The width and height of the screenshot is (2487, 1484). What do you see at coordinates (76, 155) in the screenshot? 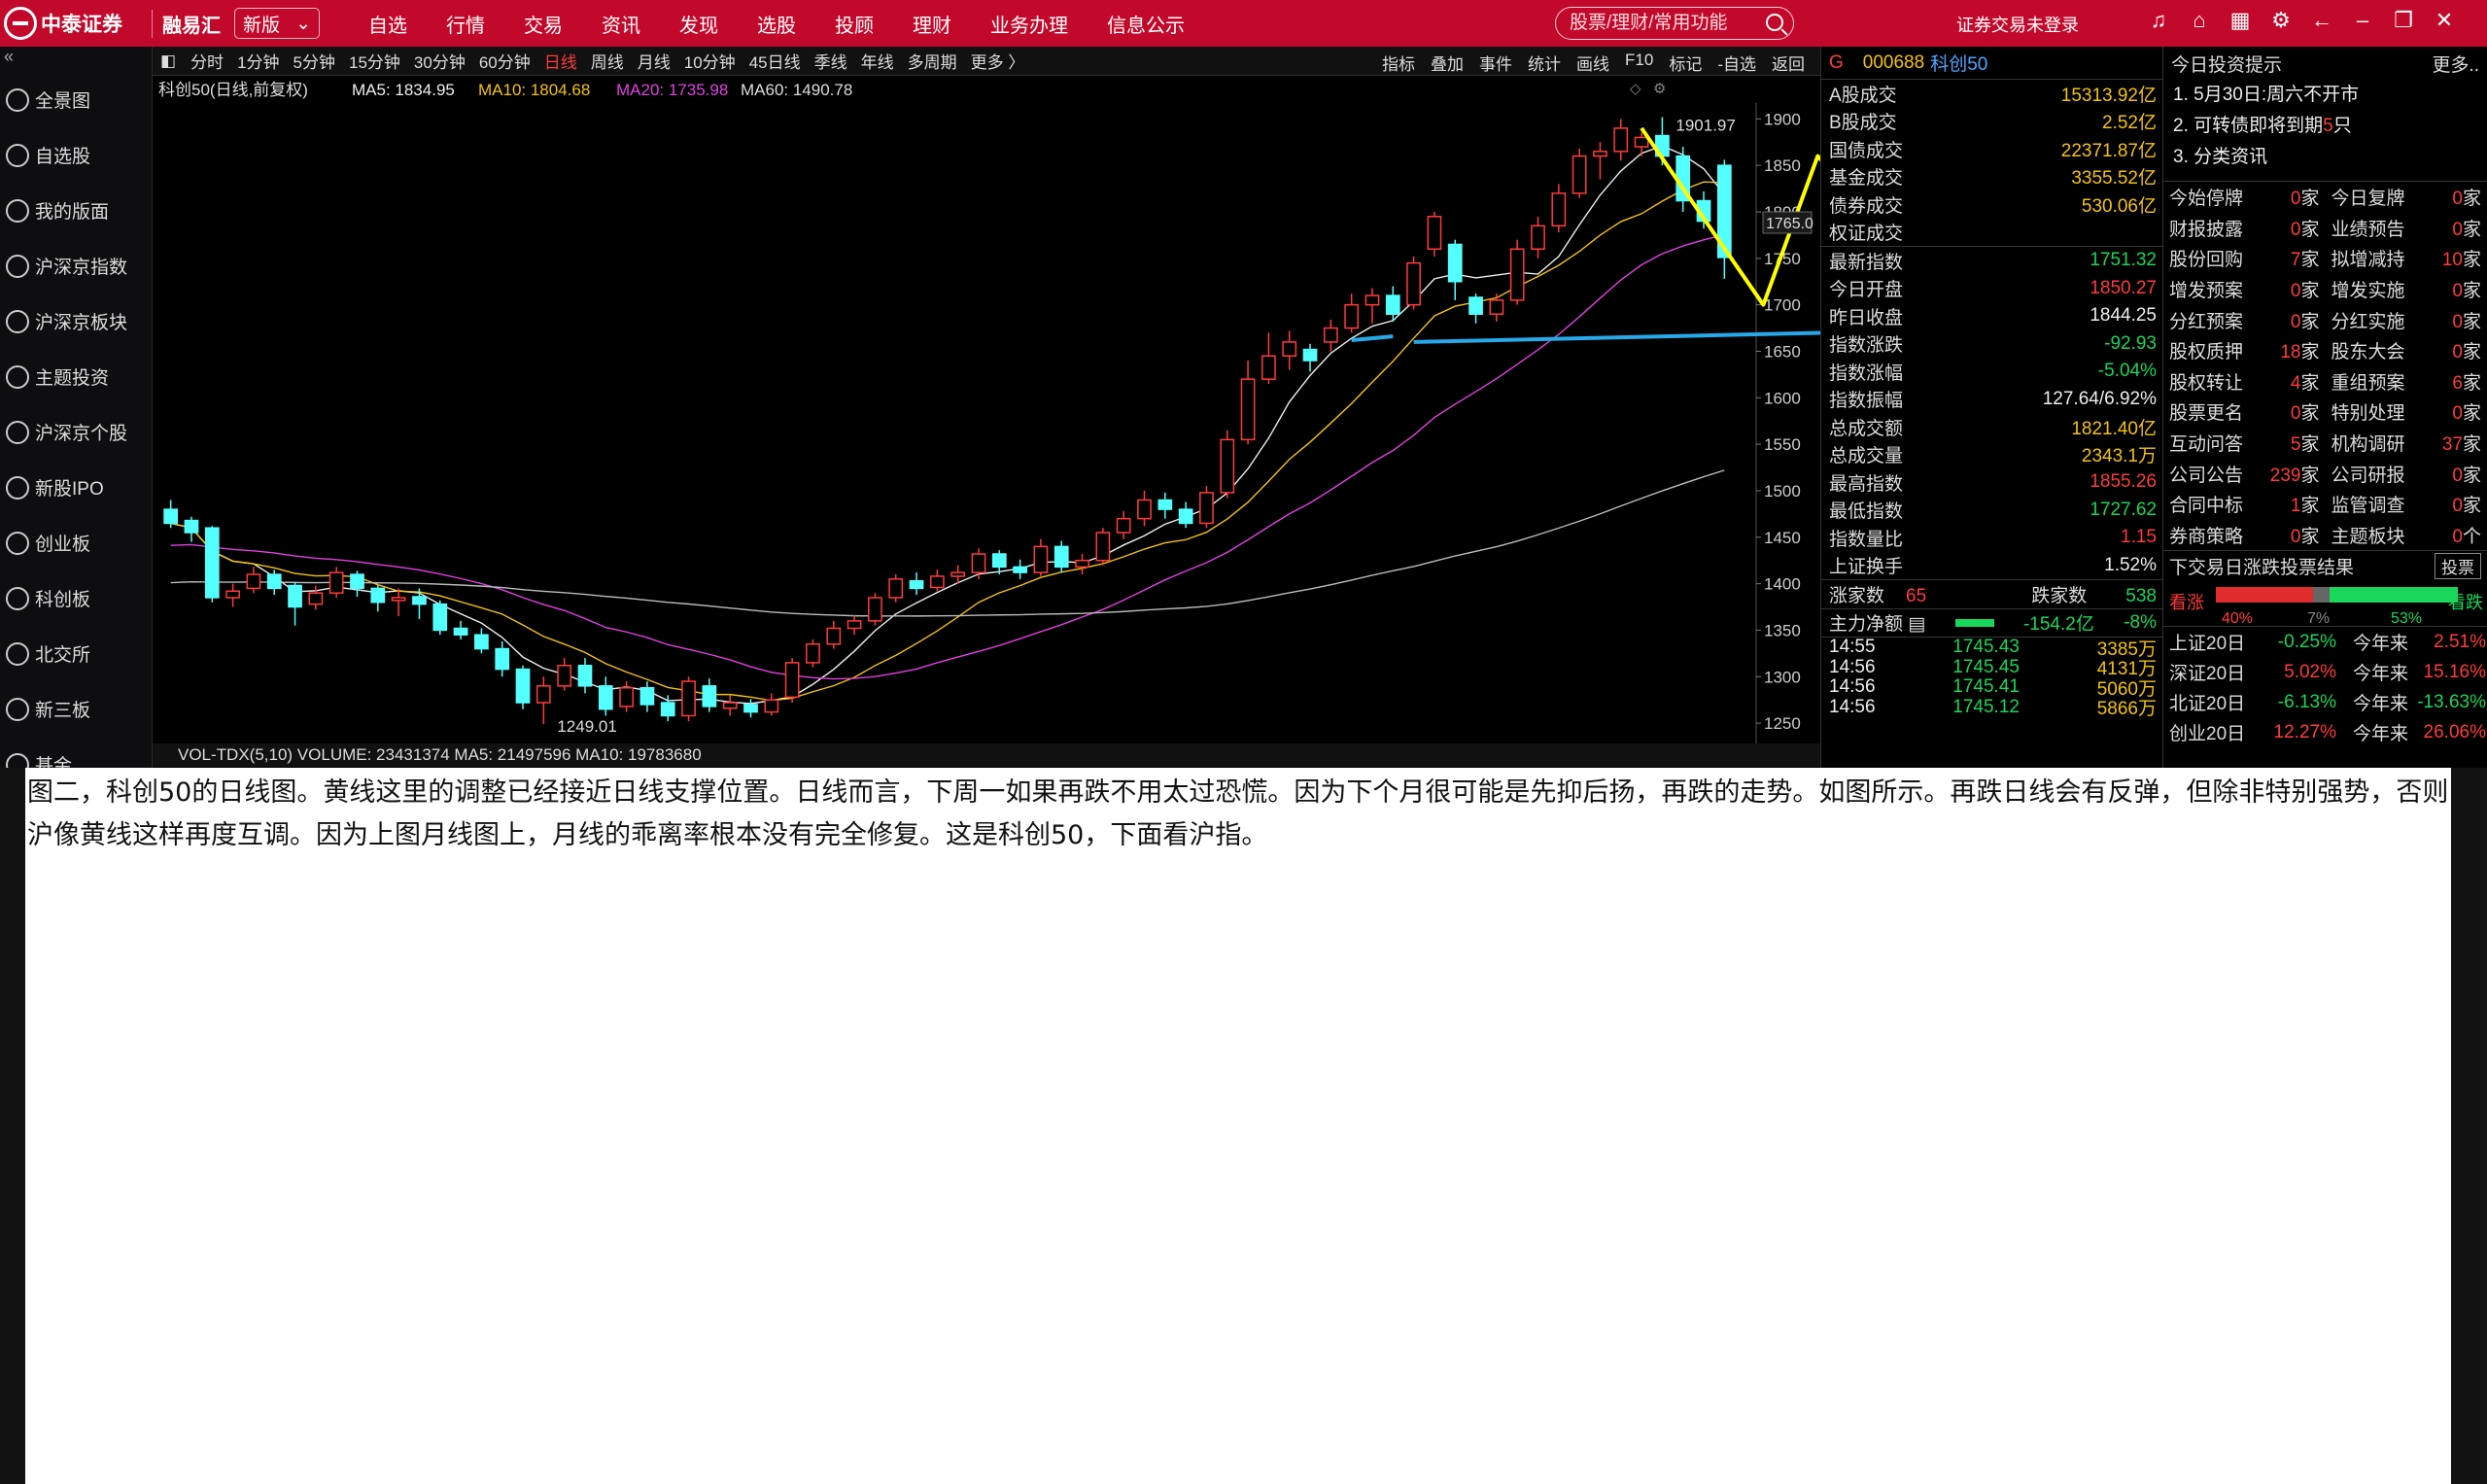
I see `sidebar-item-watchlist: 自选股` at bounding box center [76, 155].